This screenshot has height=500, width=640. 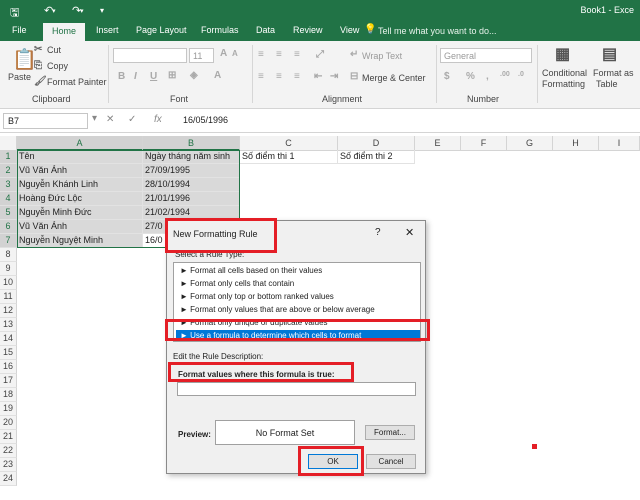 I want to click on conditional-formatting-label-2: Formatting, so click(x=563, y=84).